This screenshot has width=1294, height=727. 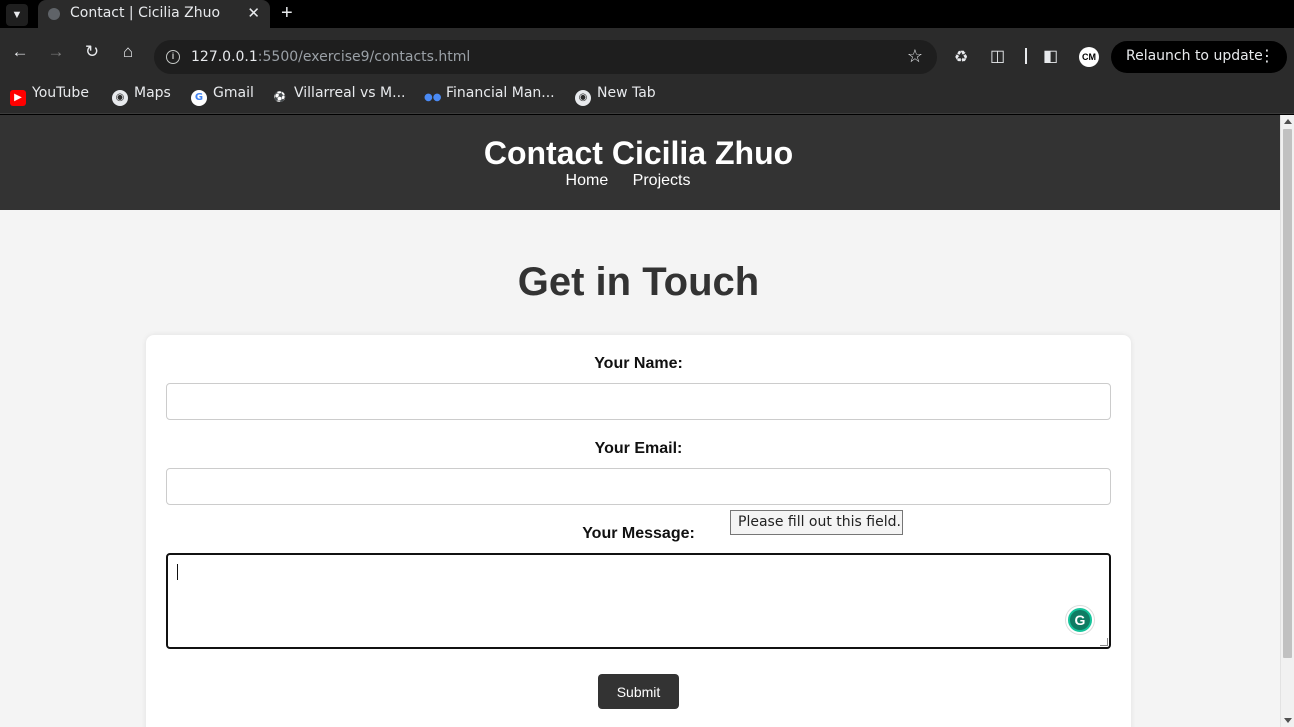 I want to click on name-label: Your Name:, so click(x=638, y=363).